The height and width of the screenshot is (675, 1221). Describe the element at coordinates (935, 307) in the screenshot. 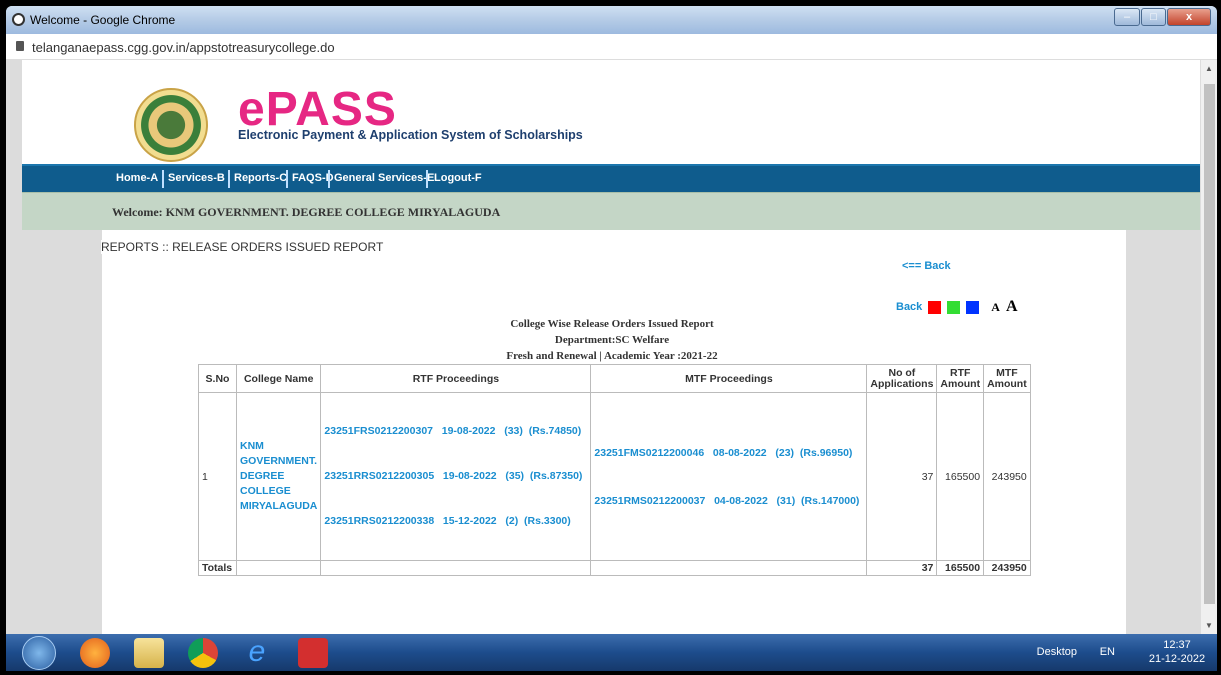

I see `red-theme-swatch` at that location.